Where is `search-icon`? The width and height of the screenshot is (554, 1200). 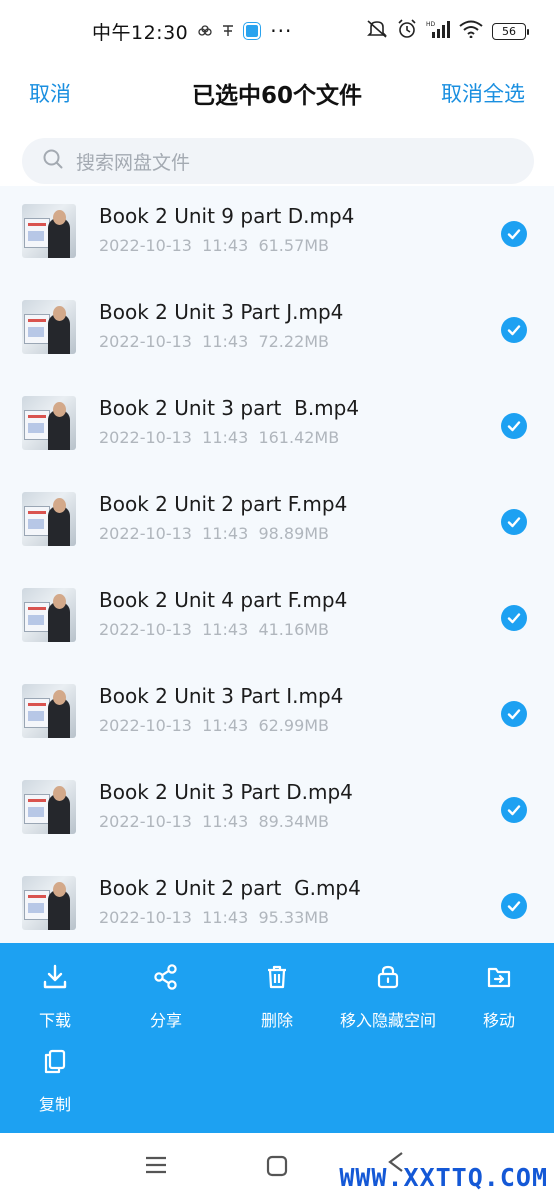 search-icon is located at coordinates (53, 161).